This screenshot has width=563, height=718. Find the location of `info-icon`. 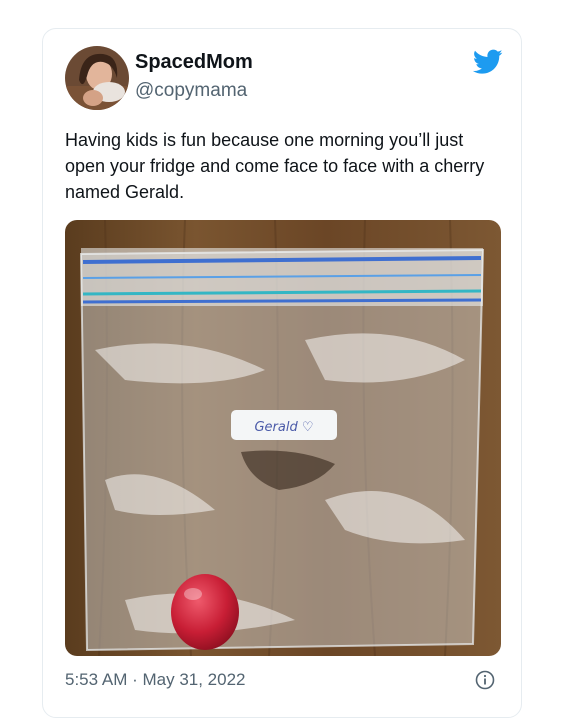

info-icon is located at coordinates (485, 680).